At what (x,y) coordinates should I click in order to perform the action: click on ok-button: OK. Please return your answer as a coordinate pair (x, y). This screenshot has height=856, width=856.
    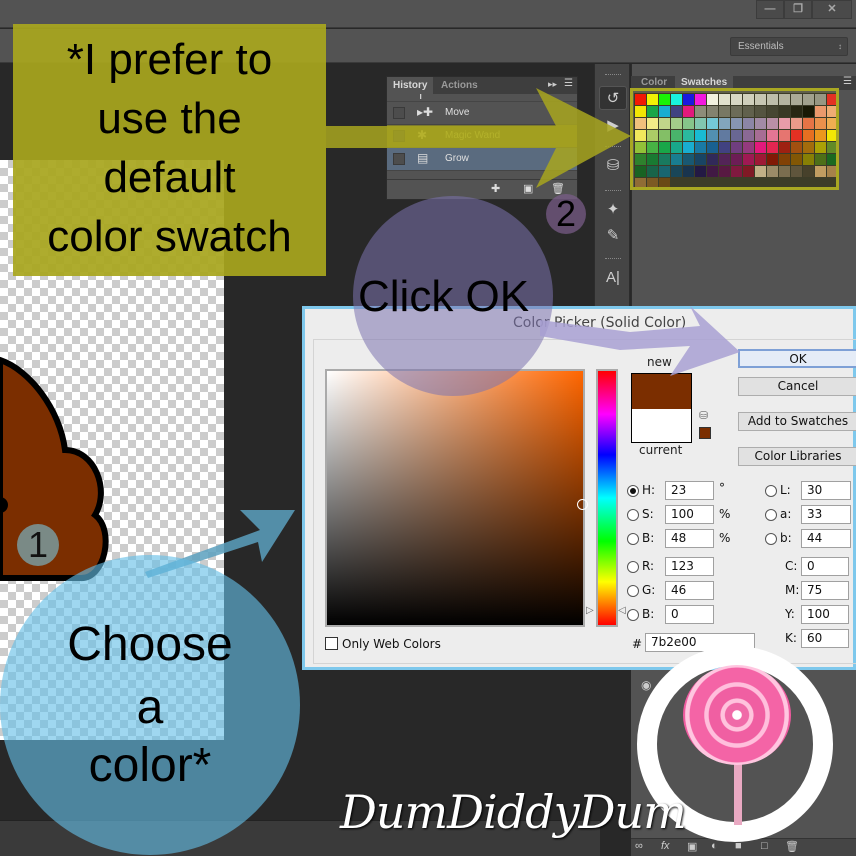
    Looking at the image, I should click on (797, 358).